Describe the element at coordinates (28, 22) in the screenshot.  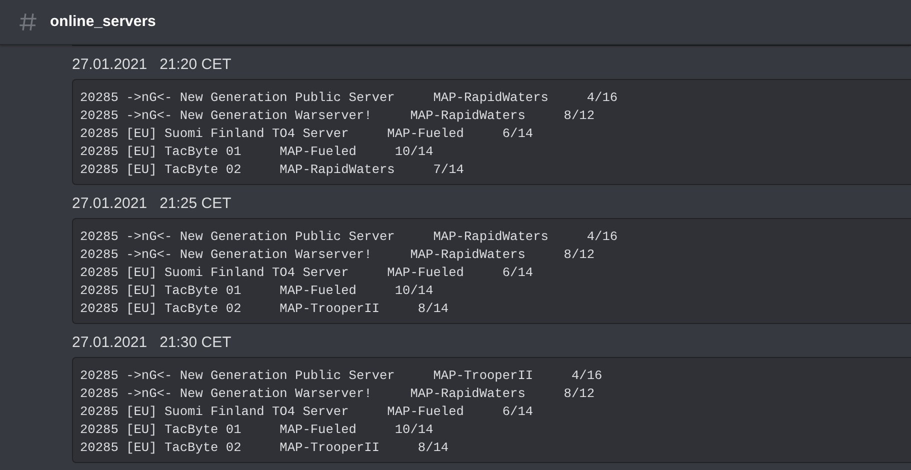
I see `hash-icon` at that location.